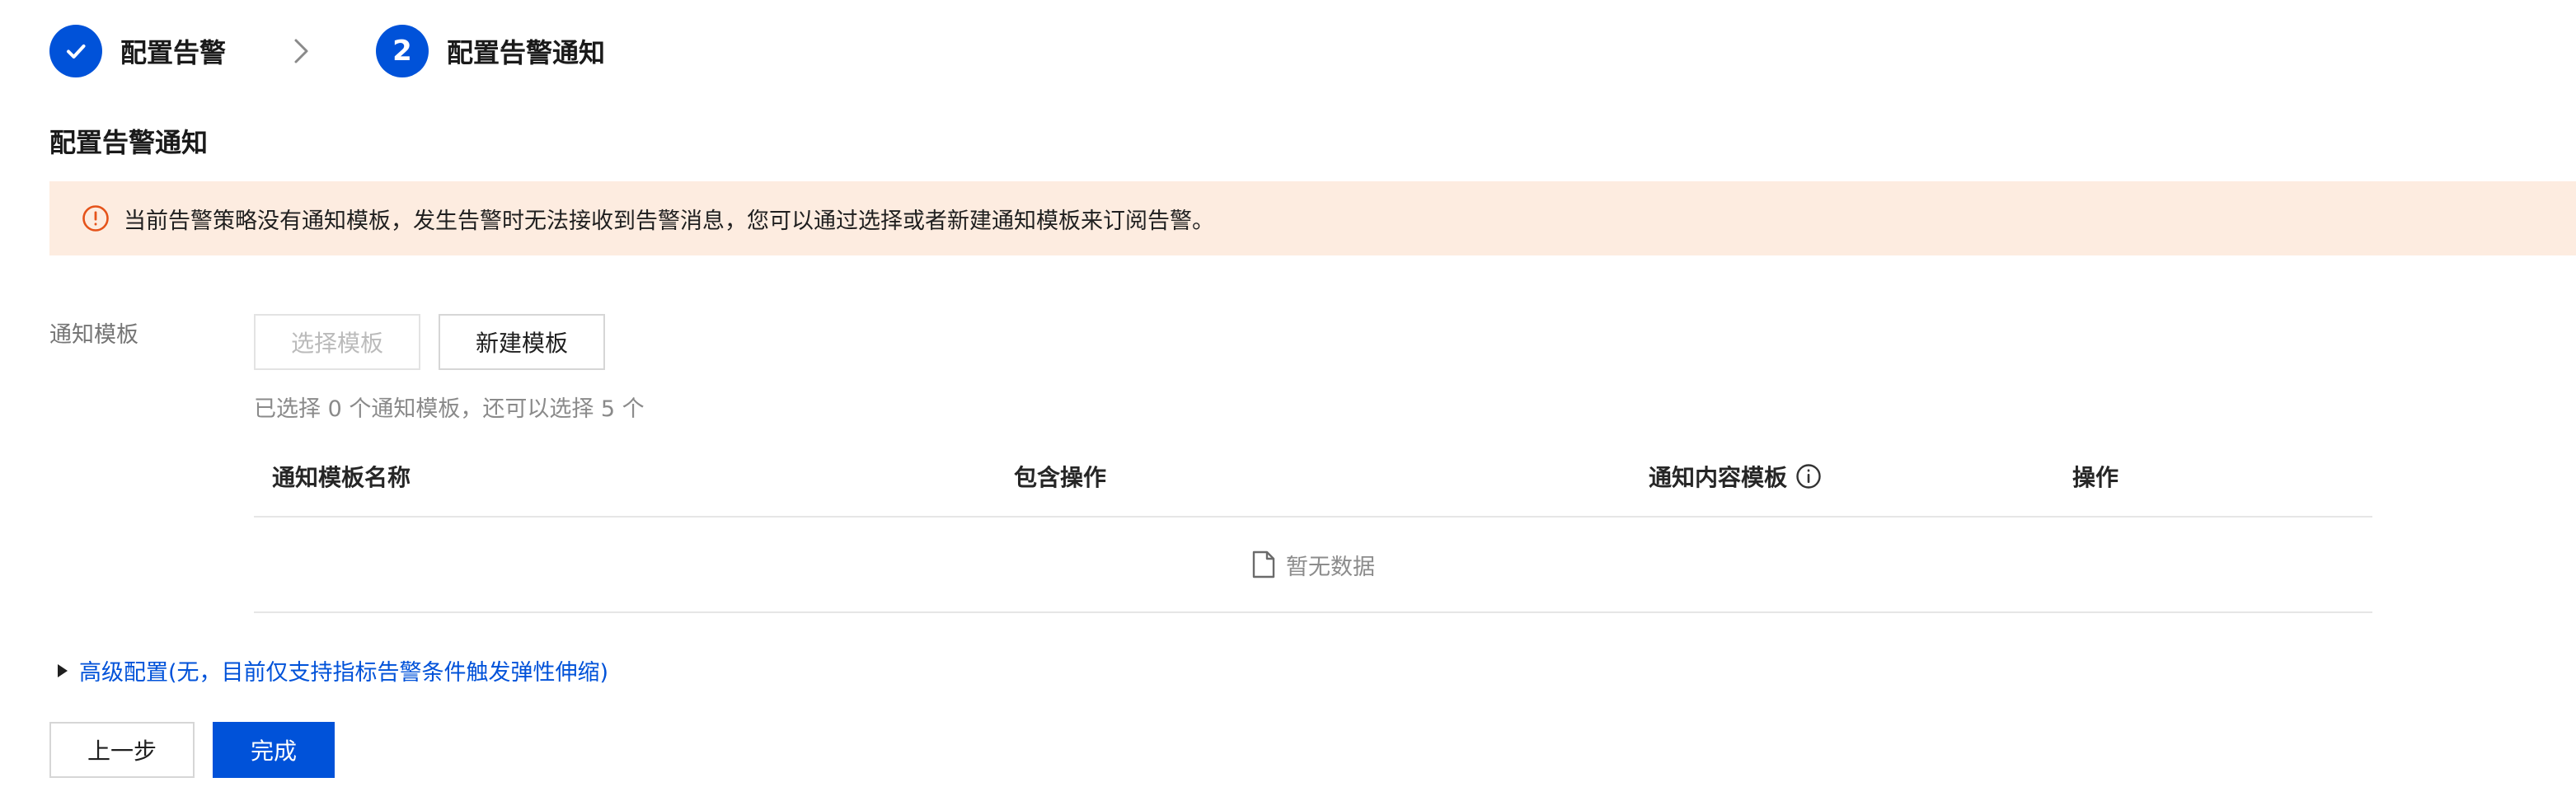  I want to click on advanced-config-label: 高级配置(无，目前仅支持指标告警条件触发弹性伸缩), so click(344, 673).